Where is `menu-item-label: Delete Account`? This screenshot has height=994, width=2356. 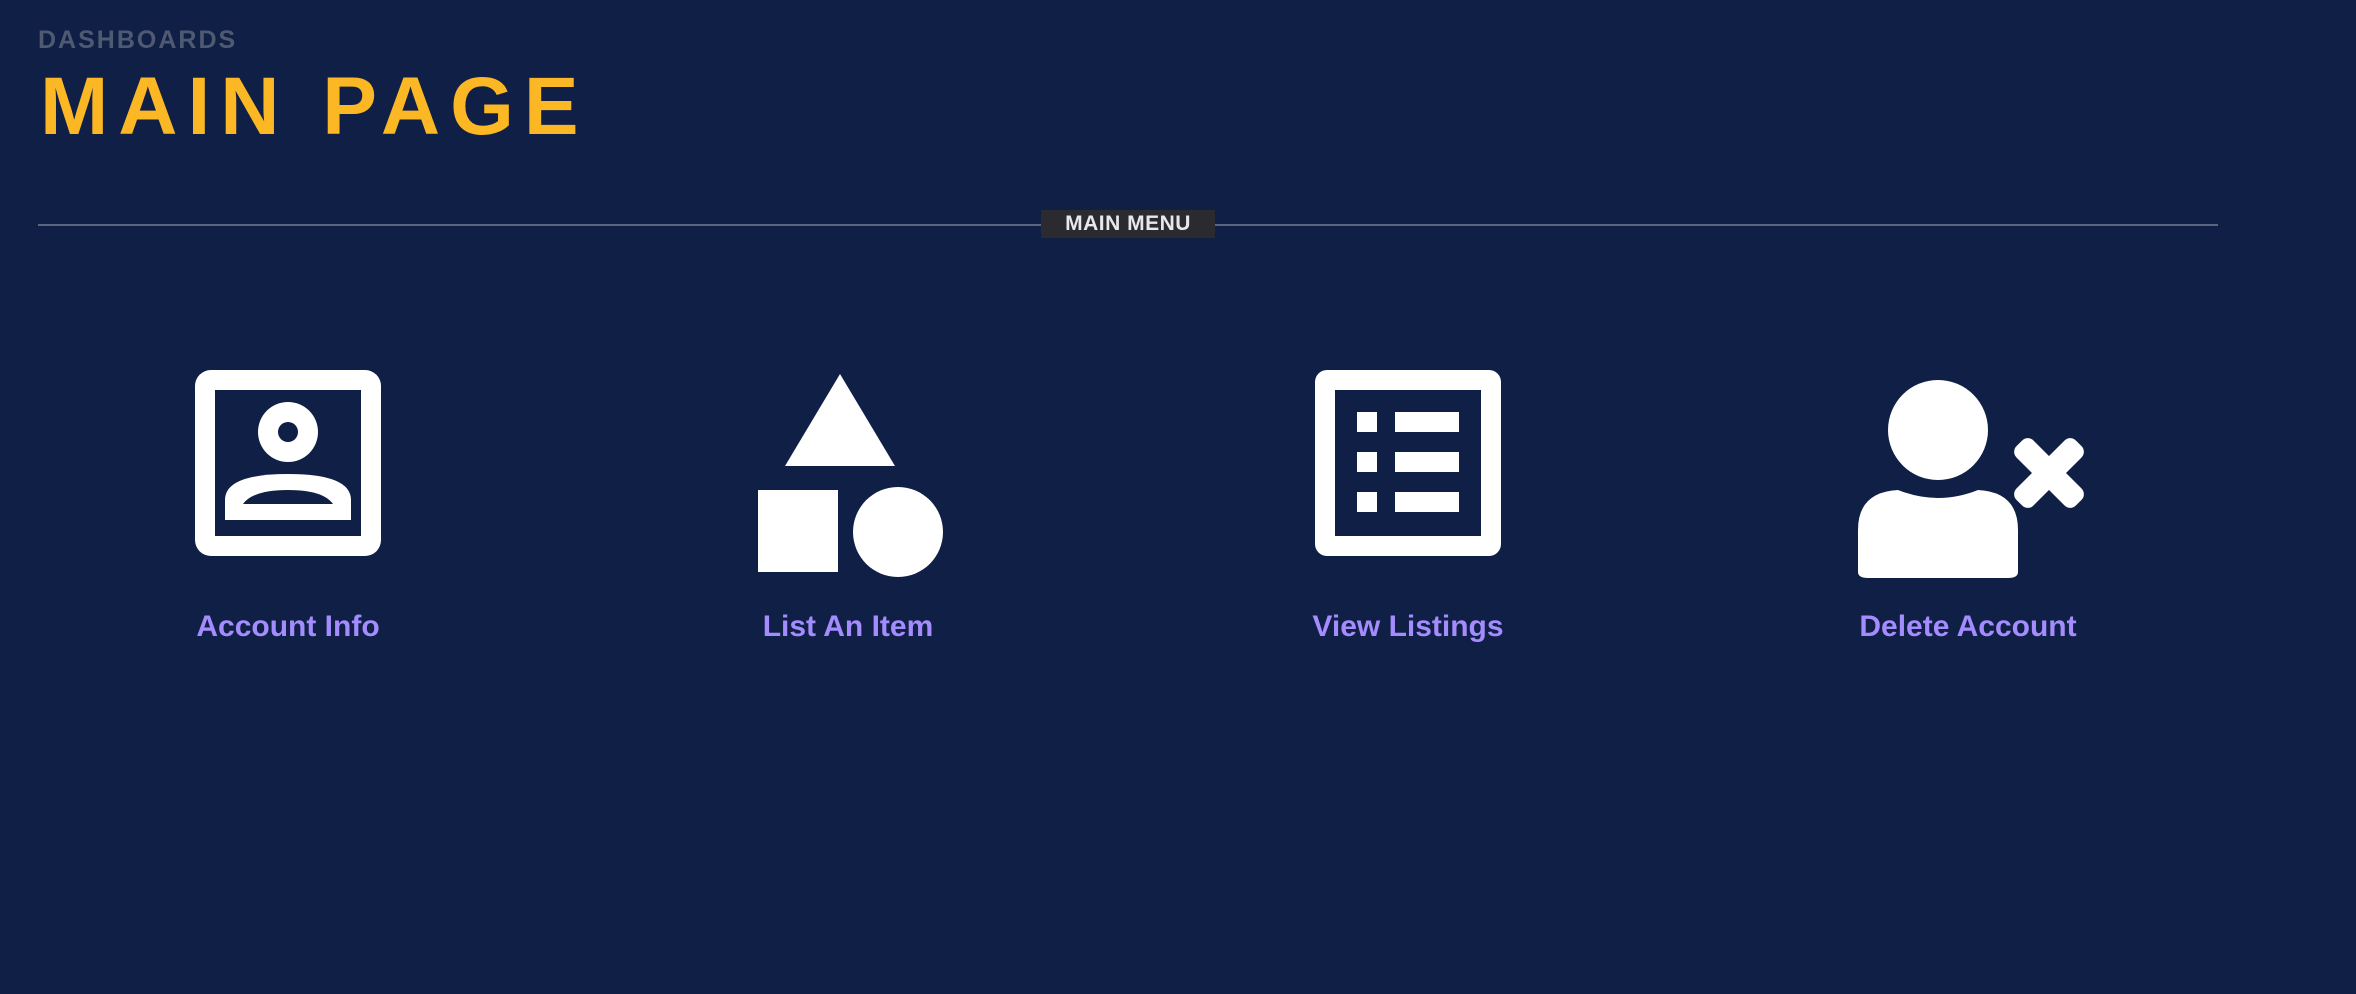
menu-item-label: Delete Account is located at coordinates (1968, 626).